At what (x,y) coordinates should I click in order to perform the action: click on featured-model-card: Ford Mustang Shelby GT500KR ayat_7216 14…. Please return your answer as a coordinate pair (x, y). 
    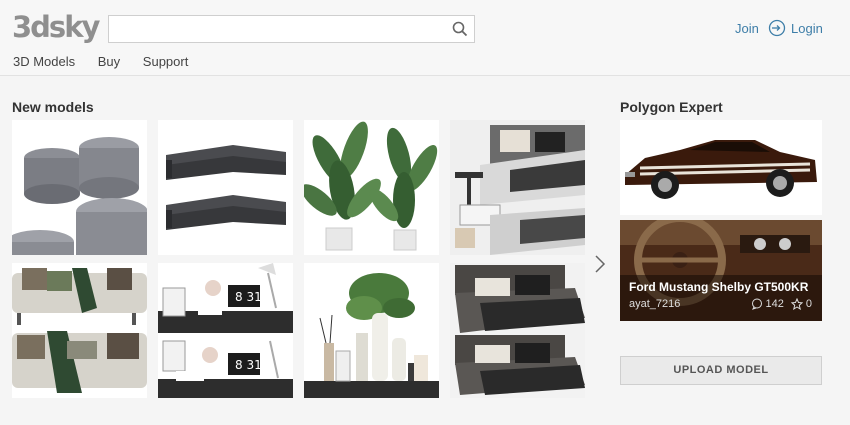
    Looking at the image, I should click on (721, 270).